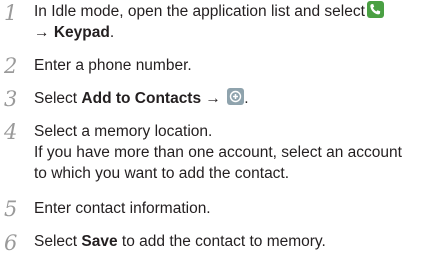  I want to click on step-6-suffix: to add the contact to memory., so click(223, 241).